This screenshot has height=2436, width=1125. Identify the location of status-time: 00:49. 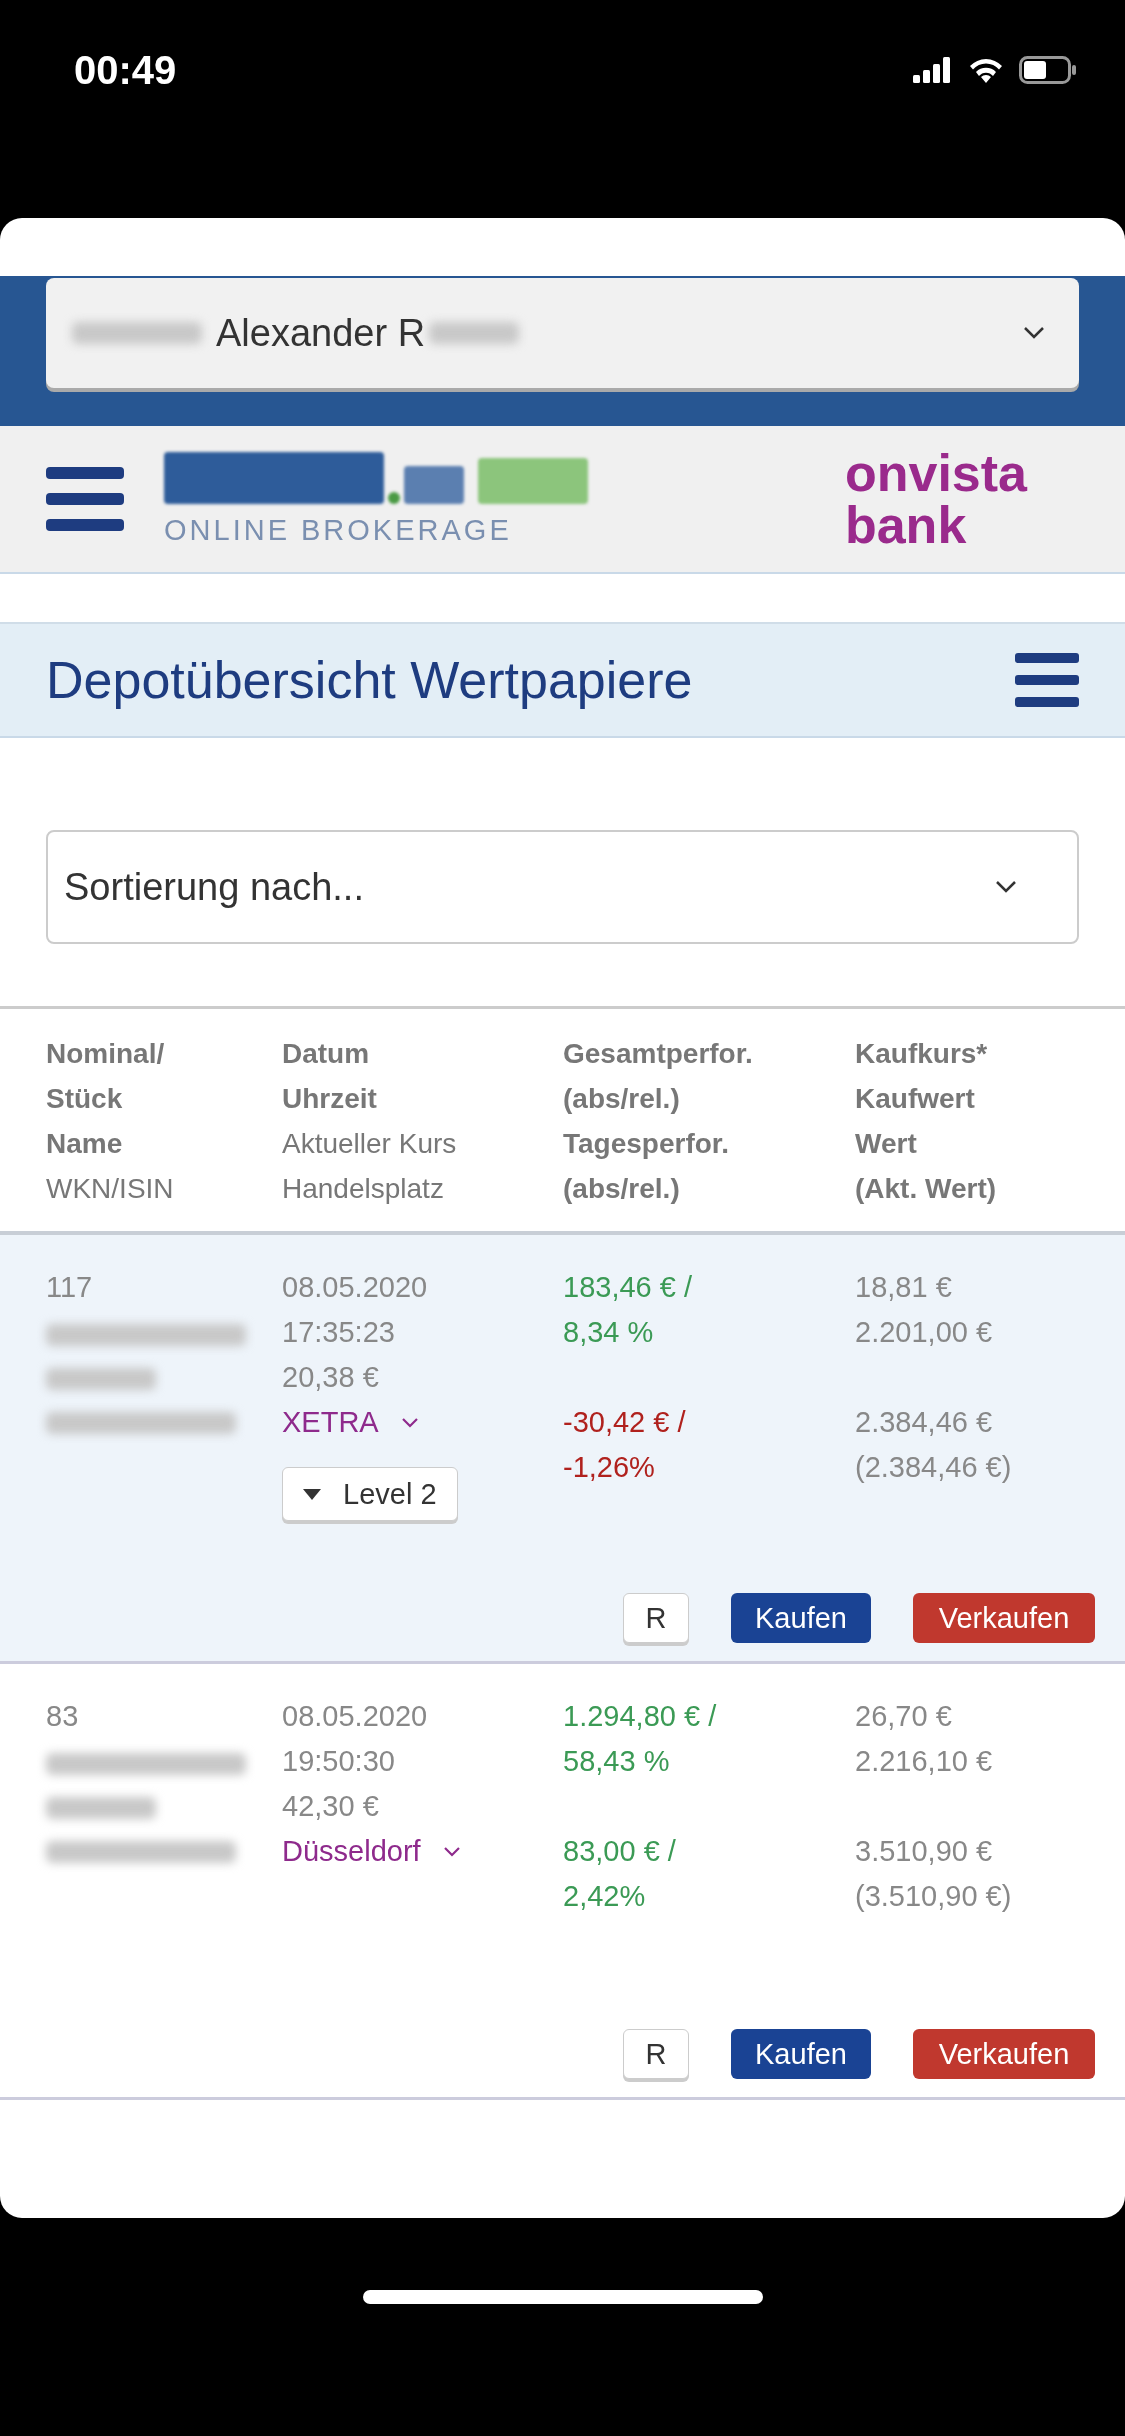
(125, 70).